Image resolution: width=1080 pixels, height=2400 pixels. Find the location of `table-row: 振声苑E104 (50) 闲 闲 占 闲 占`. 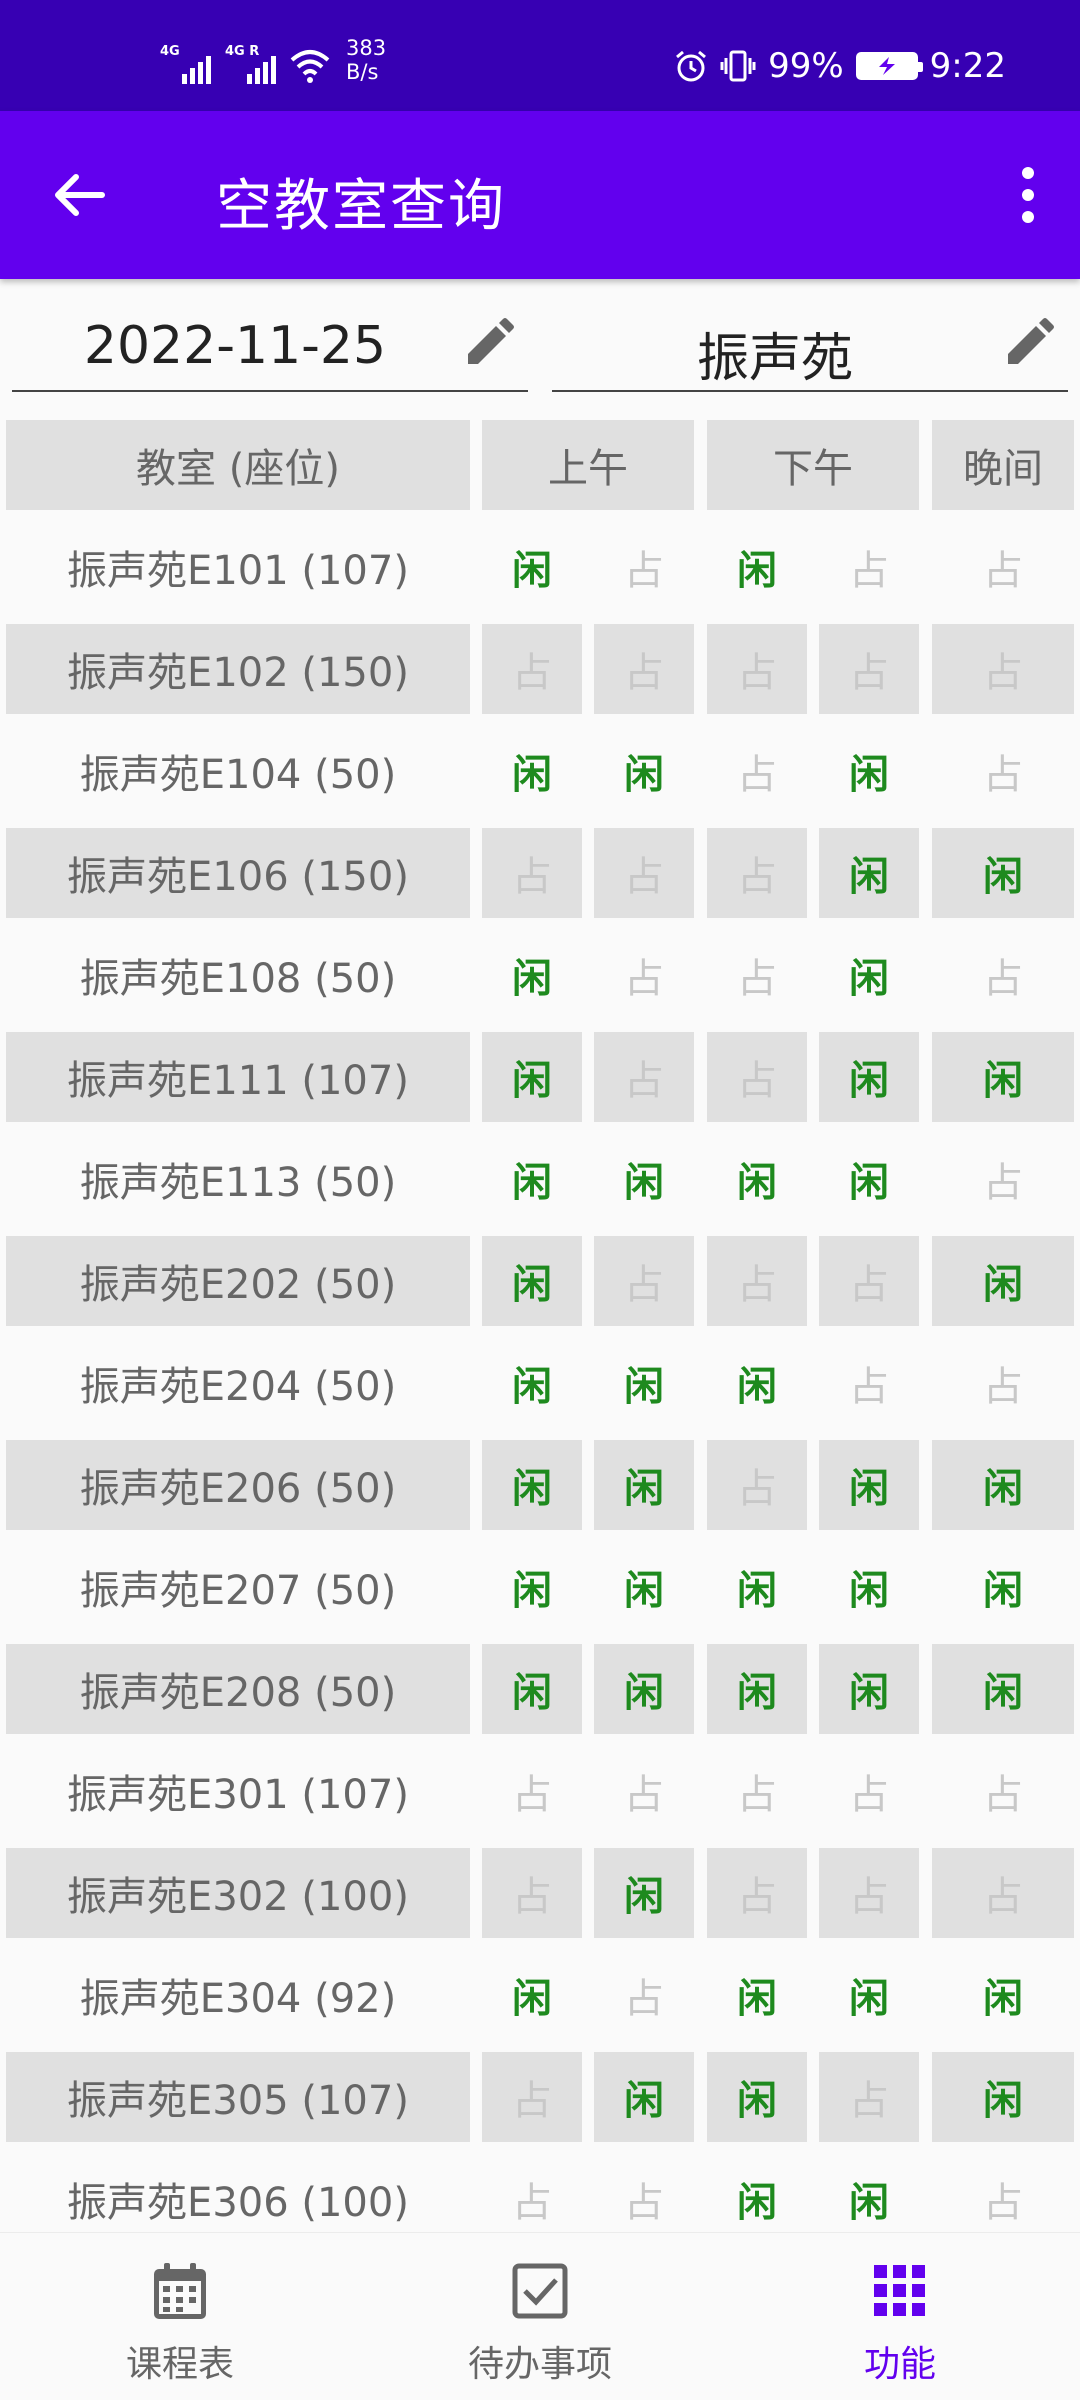

table-row: 振声苑E104 (50) 闲 闲 占 闲 占 is located at coordinates (540, 777).